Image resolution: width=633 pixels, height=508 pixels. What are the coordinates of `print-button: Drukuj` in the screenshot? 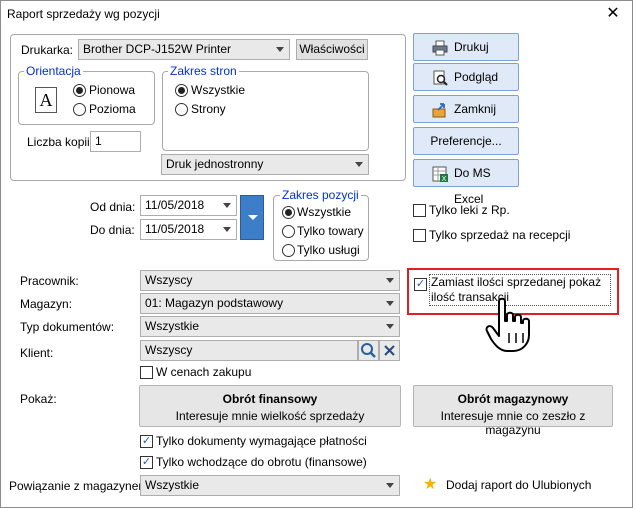 It's located at (466, 47).